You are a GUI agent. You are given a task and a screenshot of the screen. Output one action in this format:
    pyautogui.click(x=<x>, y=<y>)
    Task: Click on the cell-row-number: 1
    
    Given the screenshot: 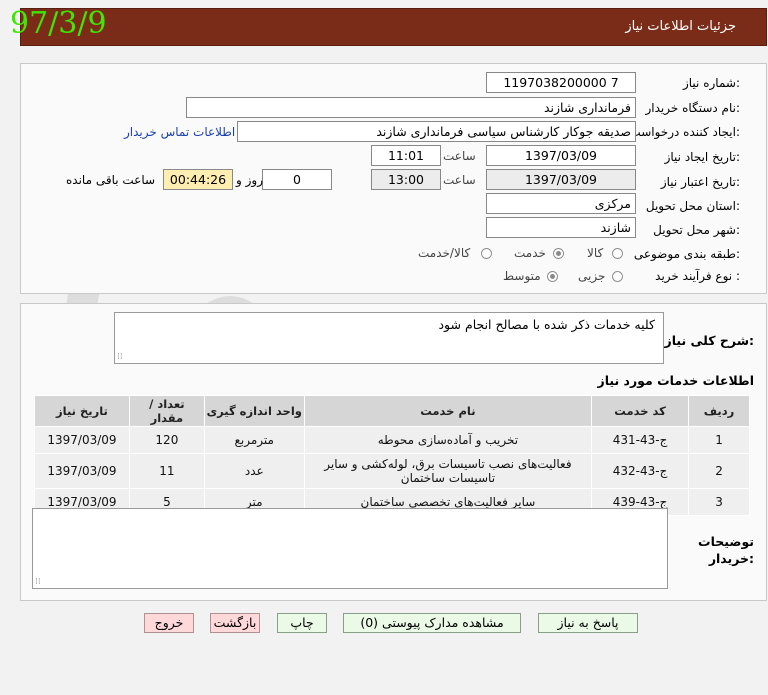 What is the action you would take?
    pyautogui.click(x=719, y=440)
    